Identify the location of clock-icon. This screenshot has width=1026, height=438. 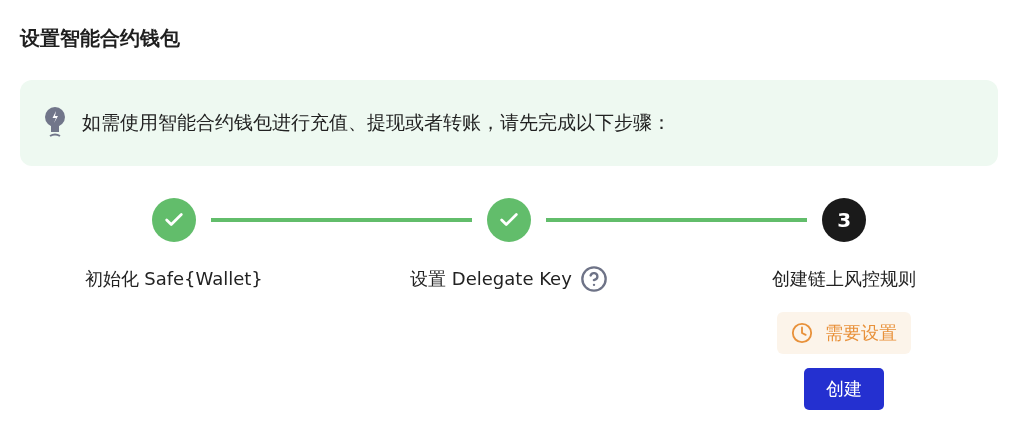
(802, 333).